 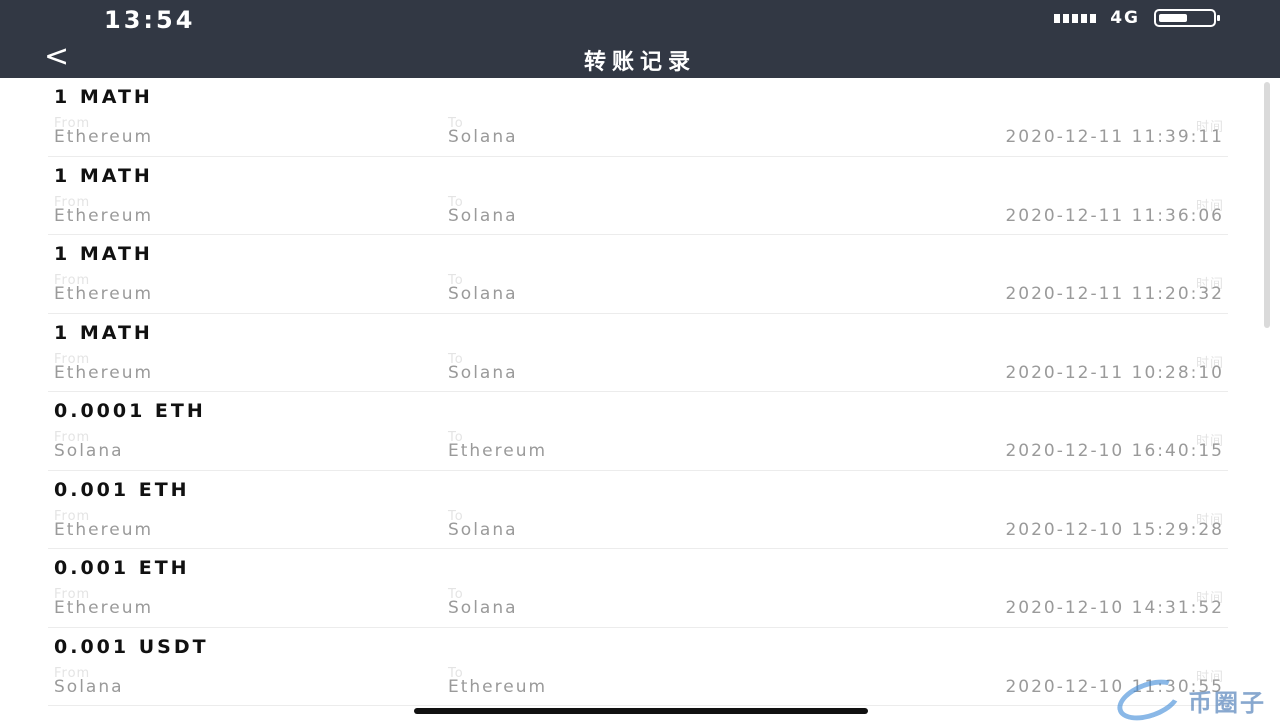 I want to click on scrollbar, so click(x=1267, y=205).